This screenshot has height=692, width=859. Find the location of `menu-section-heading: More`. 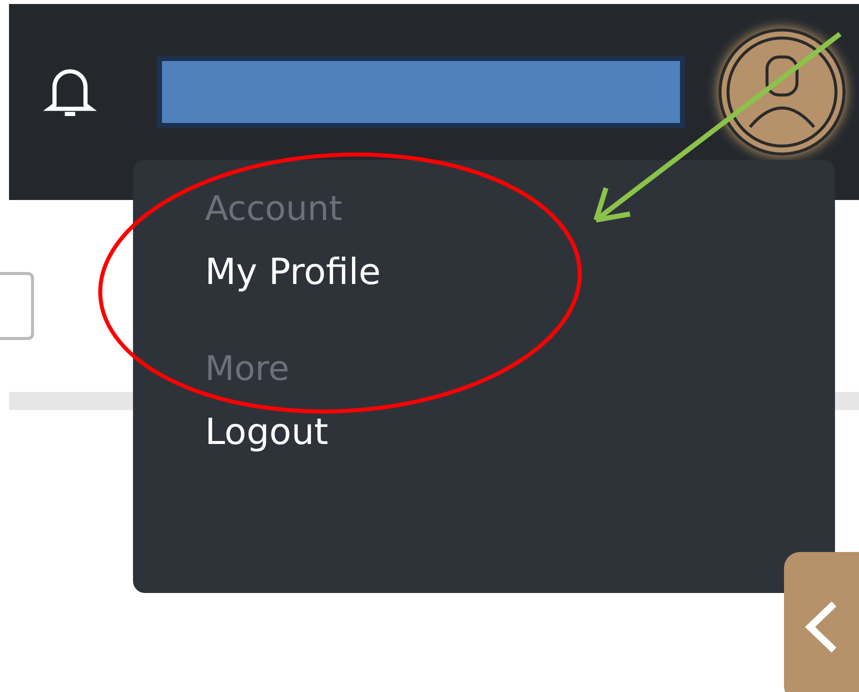

menu-section-heading: More is located at coordinates (247, 369).